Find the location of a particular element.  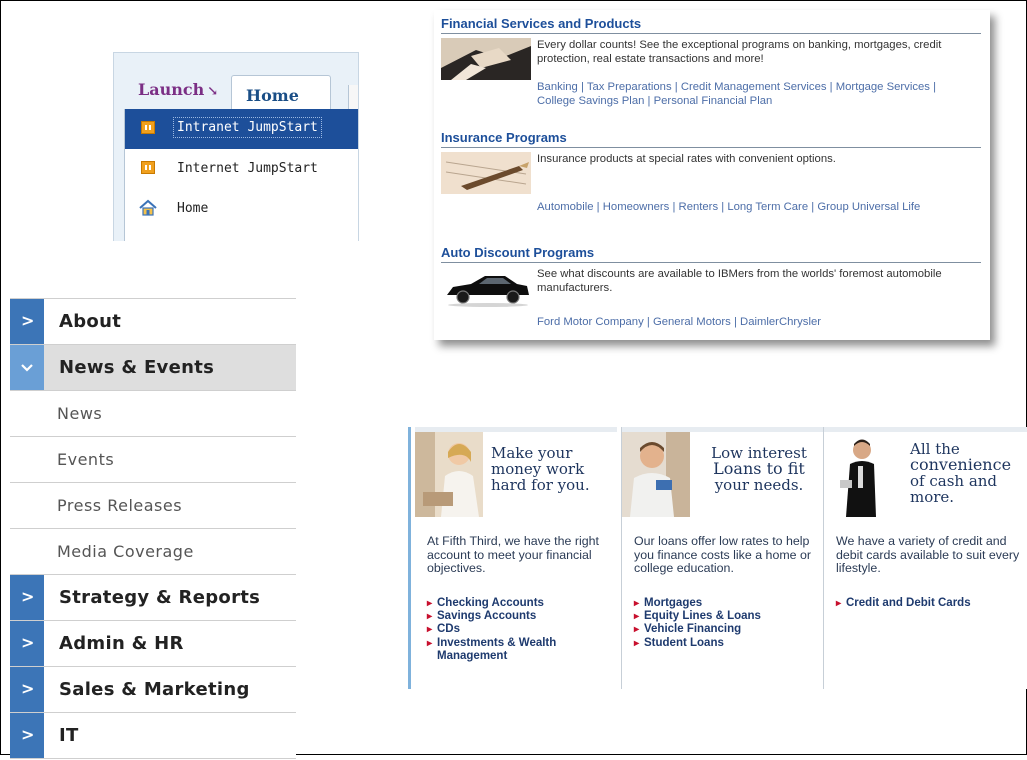

launch-item-home: Home is located at coordinates (241, 209).